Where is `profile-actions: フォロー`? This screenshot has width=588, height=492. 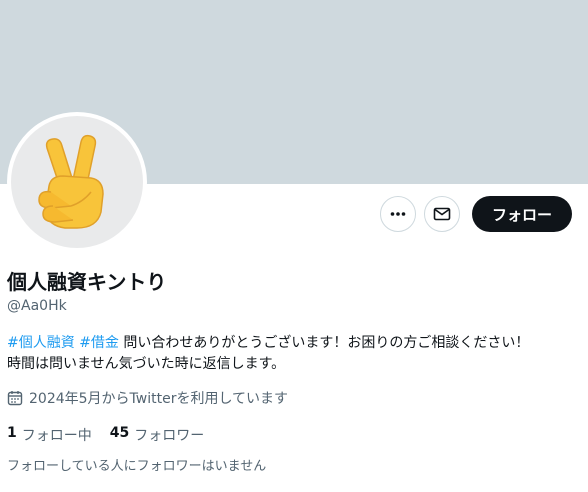
profile-actions: フォロー is located at coordinates (475, 214).